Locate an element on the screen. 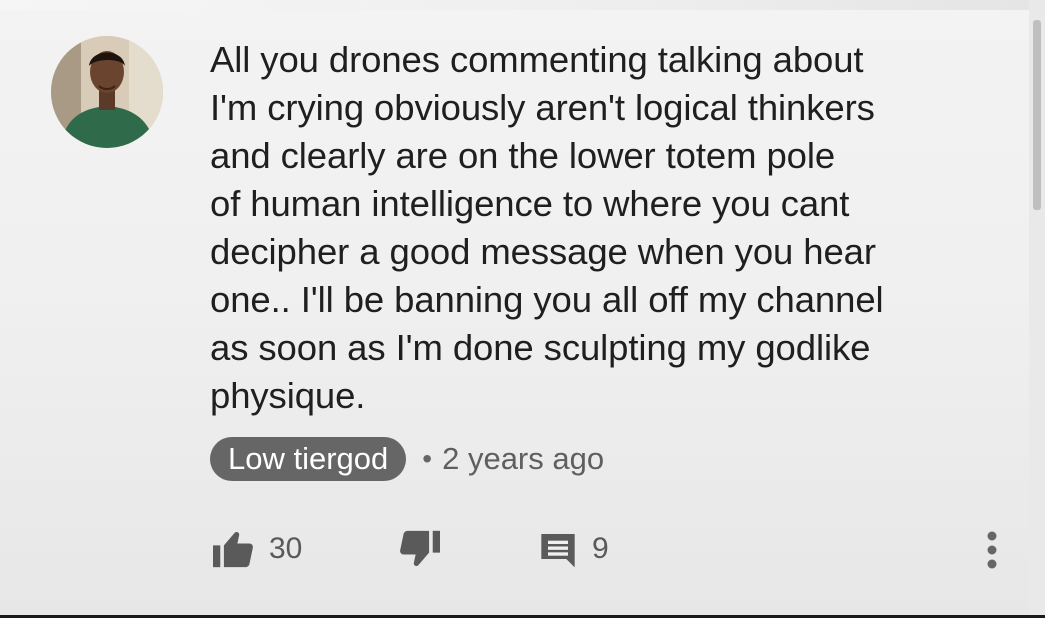 The height and width of the screenshot is (618, 1045). avatar-image is located at coordinates (107, 92).